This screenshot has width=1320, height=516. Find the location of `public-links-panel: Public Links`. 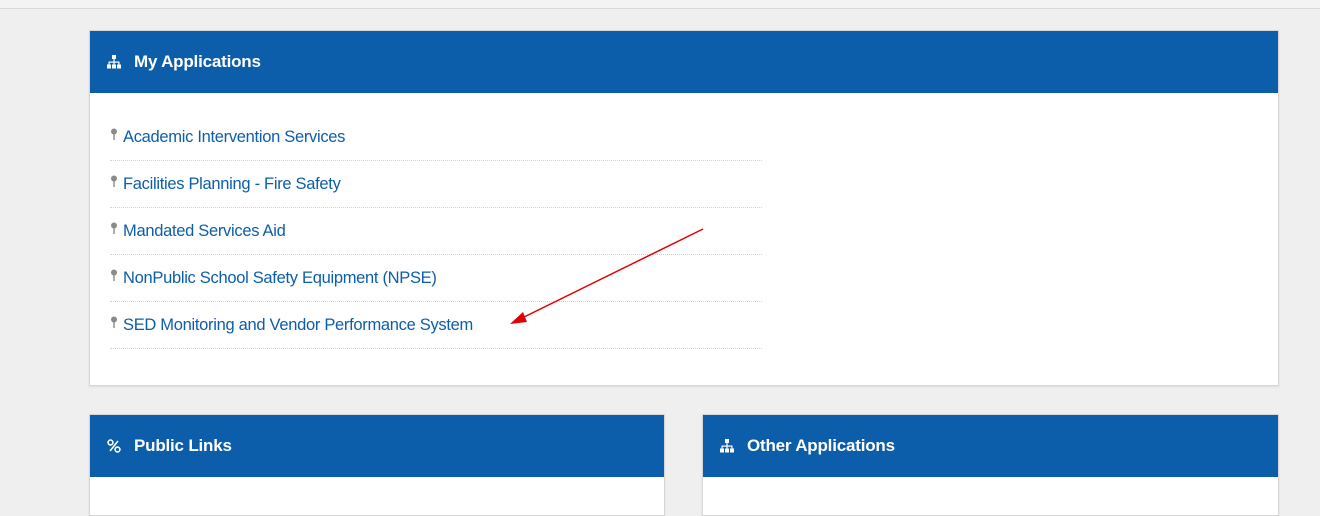

public-links-panel: Public Links is located at coordinates (377, 465).